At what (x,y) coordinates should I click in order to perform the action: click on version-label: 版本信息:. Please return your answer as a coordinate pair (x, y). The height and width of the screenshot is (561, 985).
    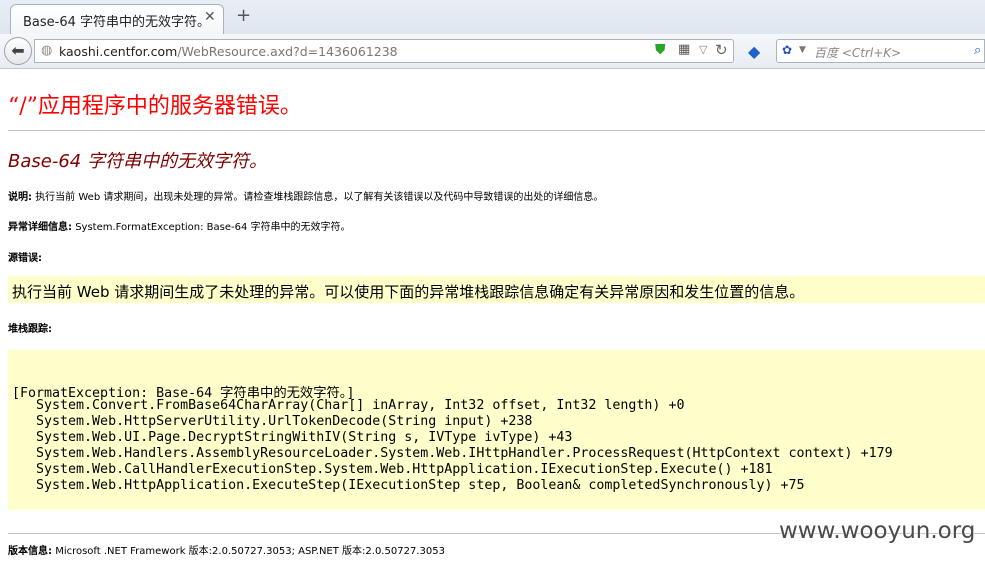
    Looking at the image, I should click on (30, 551).